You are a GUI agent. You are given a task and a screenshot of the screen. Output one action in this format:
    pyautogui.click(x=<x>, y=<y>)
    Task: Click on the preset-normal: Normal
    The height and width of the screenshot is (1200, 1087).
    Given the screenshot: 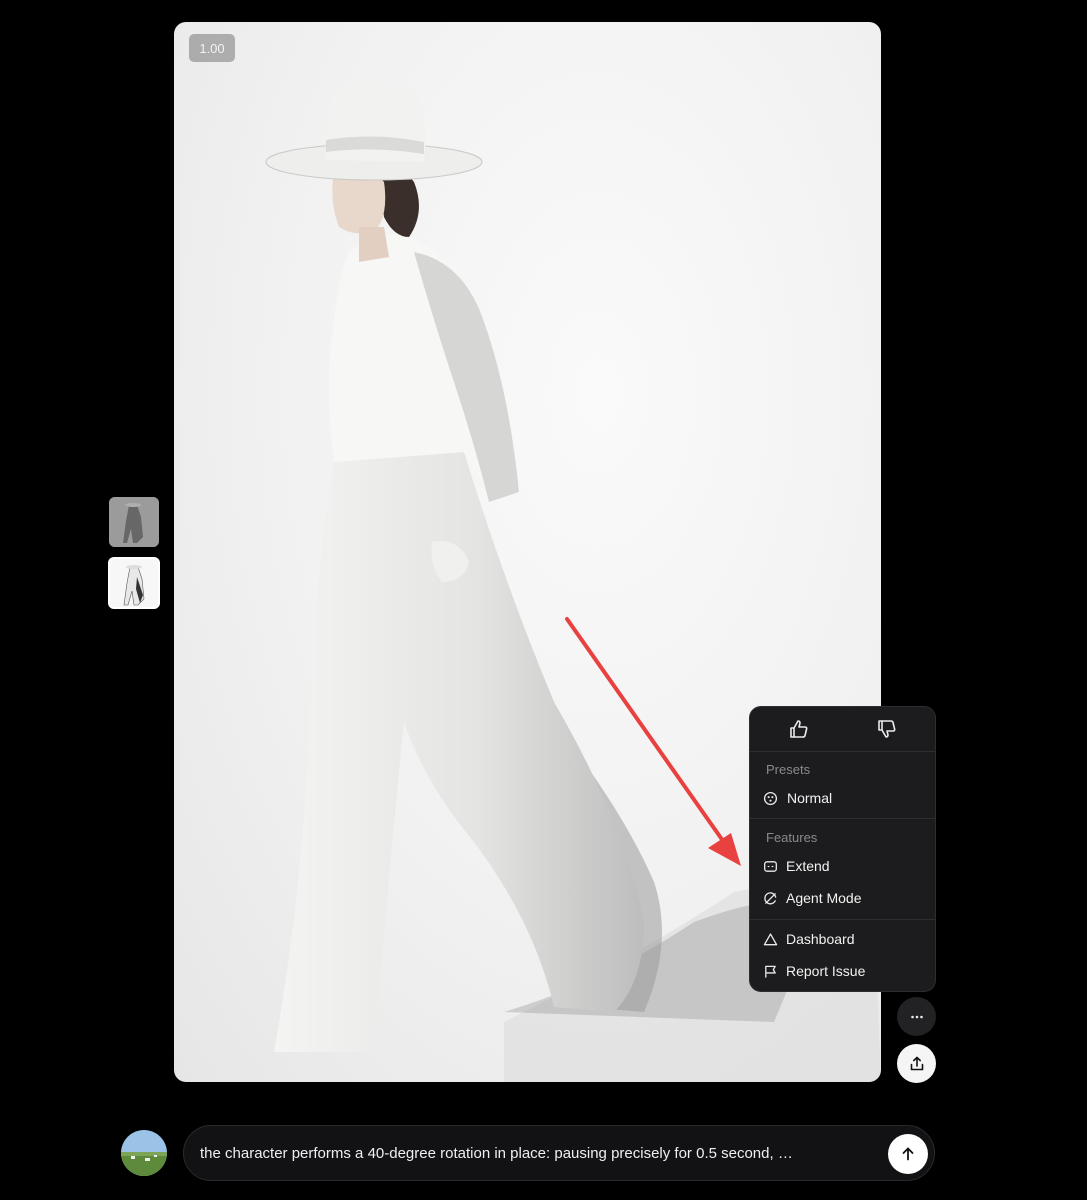 What is the action you would take?
    pyautogui.click(x=842, y=798)
    